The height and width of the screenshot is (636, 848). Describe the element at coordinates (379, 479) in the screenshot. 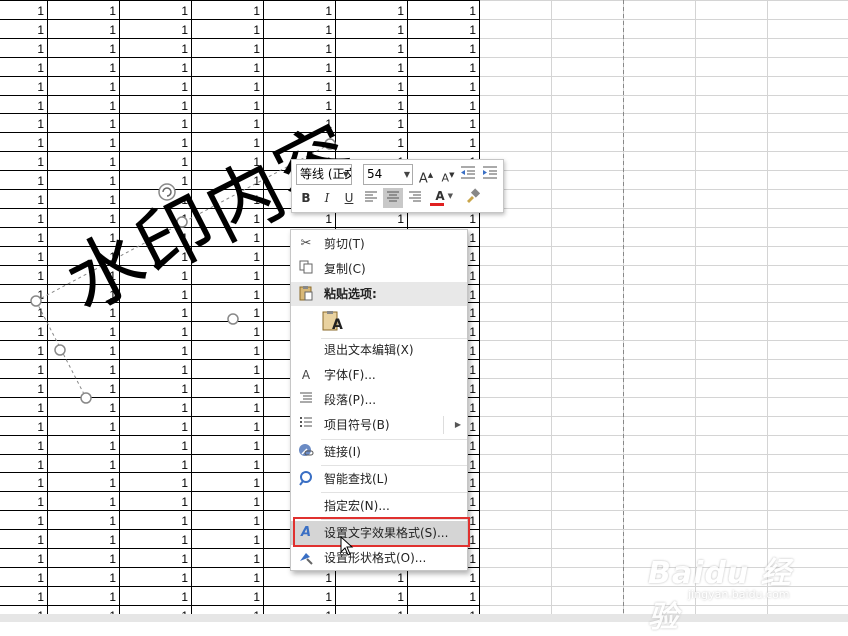

I see `menu-item-smart-lookup: 智能查找(L)` at that location.